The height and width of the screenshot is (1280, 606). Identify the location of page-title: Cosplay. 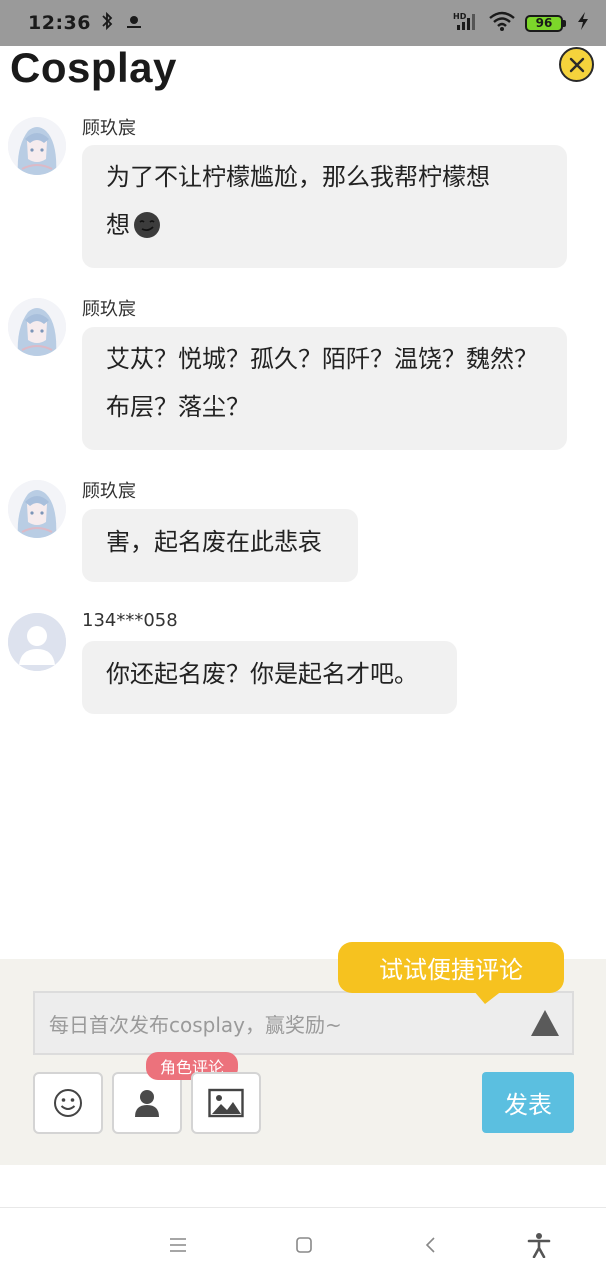
(93, 67).